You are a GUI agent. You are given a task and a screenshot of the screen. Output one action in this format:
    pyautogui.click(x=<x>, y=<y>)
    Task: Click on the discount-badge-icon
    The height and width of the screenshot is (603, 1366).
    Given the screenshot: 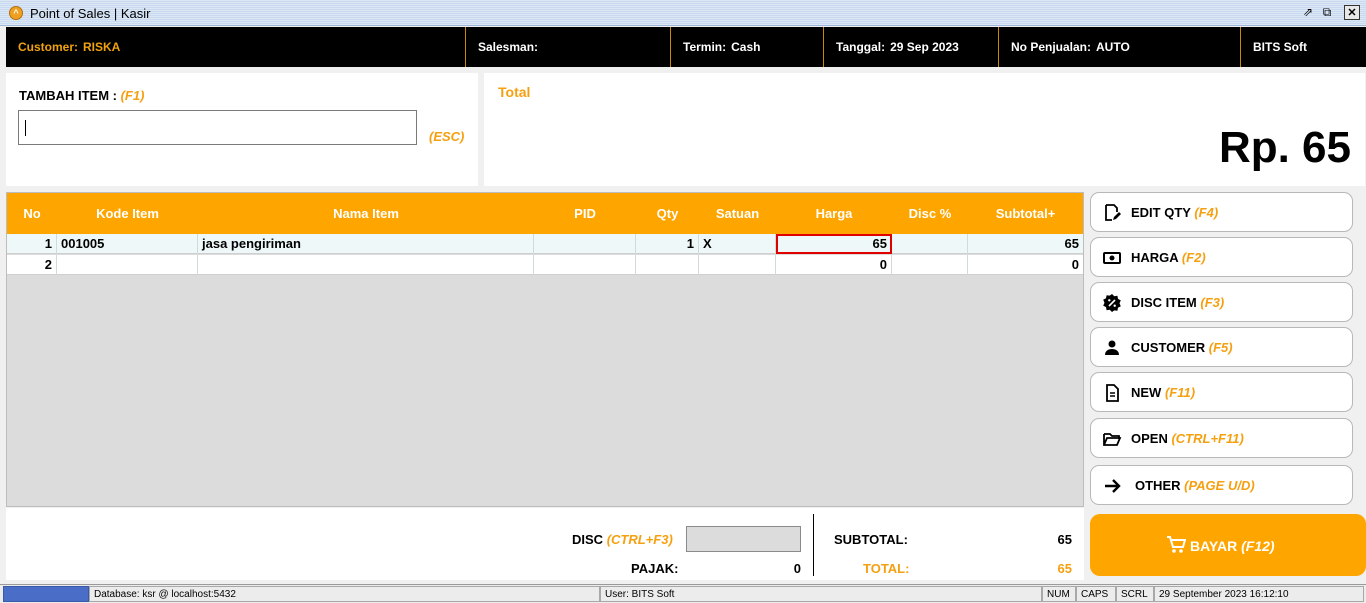 What is the action you would take?
    pyautogui.click(x=1112, y=303)
    